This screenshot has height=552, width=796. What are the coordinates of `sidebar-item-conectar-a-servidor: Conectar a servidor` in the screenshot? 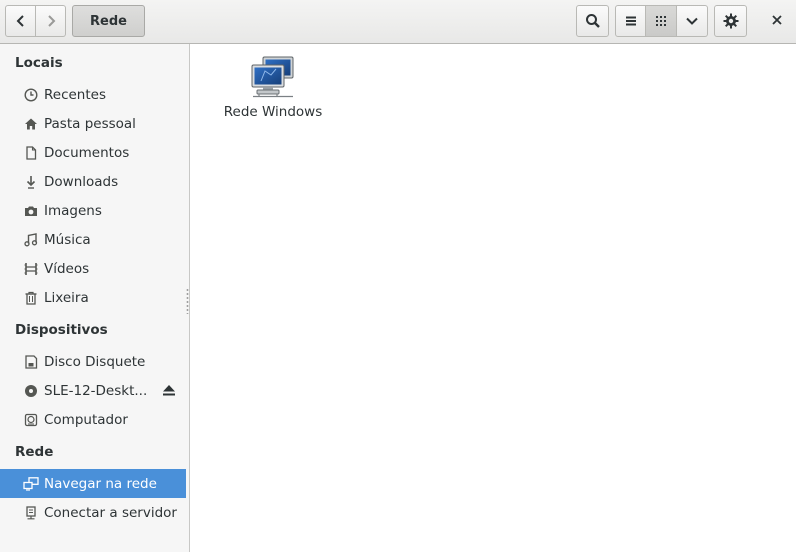 It's located at (93, 512).